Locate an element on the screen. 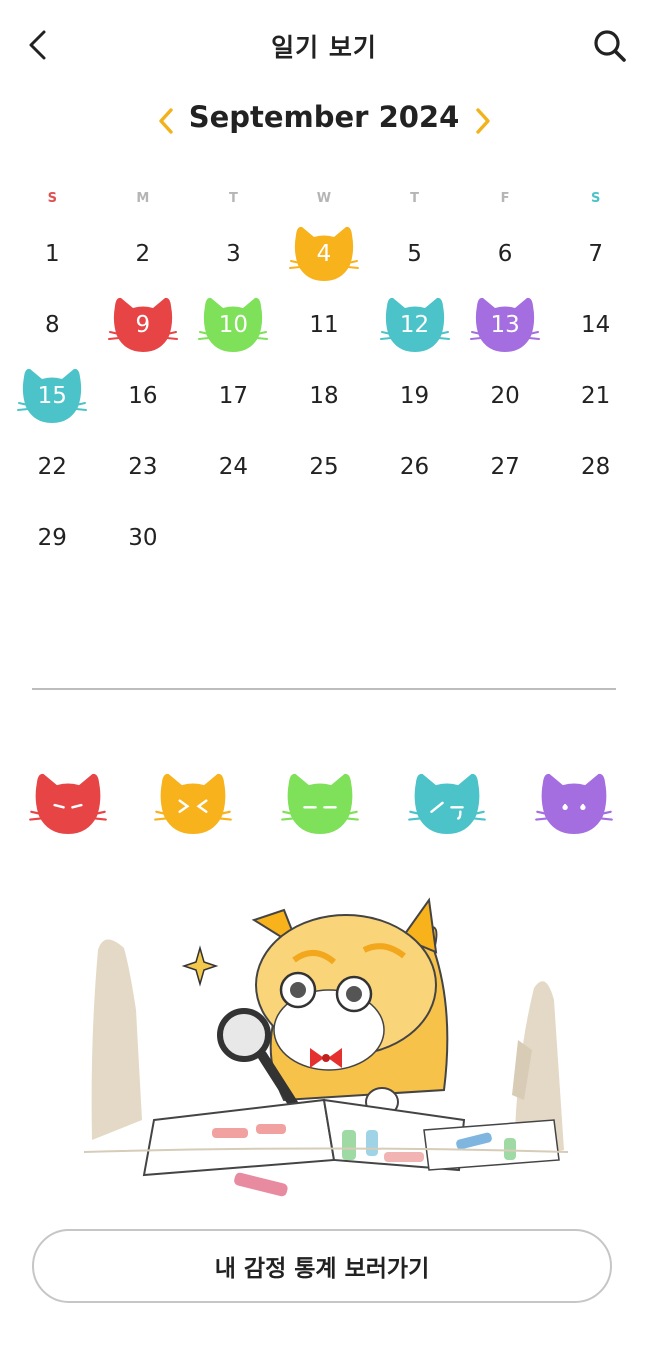 The image size is (648, 1371). emotion-legend is located at coordinates (328, 806).